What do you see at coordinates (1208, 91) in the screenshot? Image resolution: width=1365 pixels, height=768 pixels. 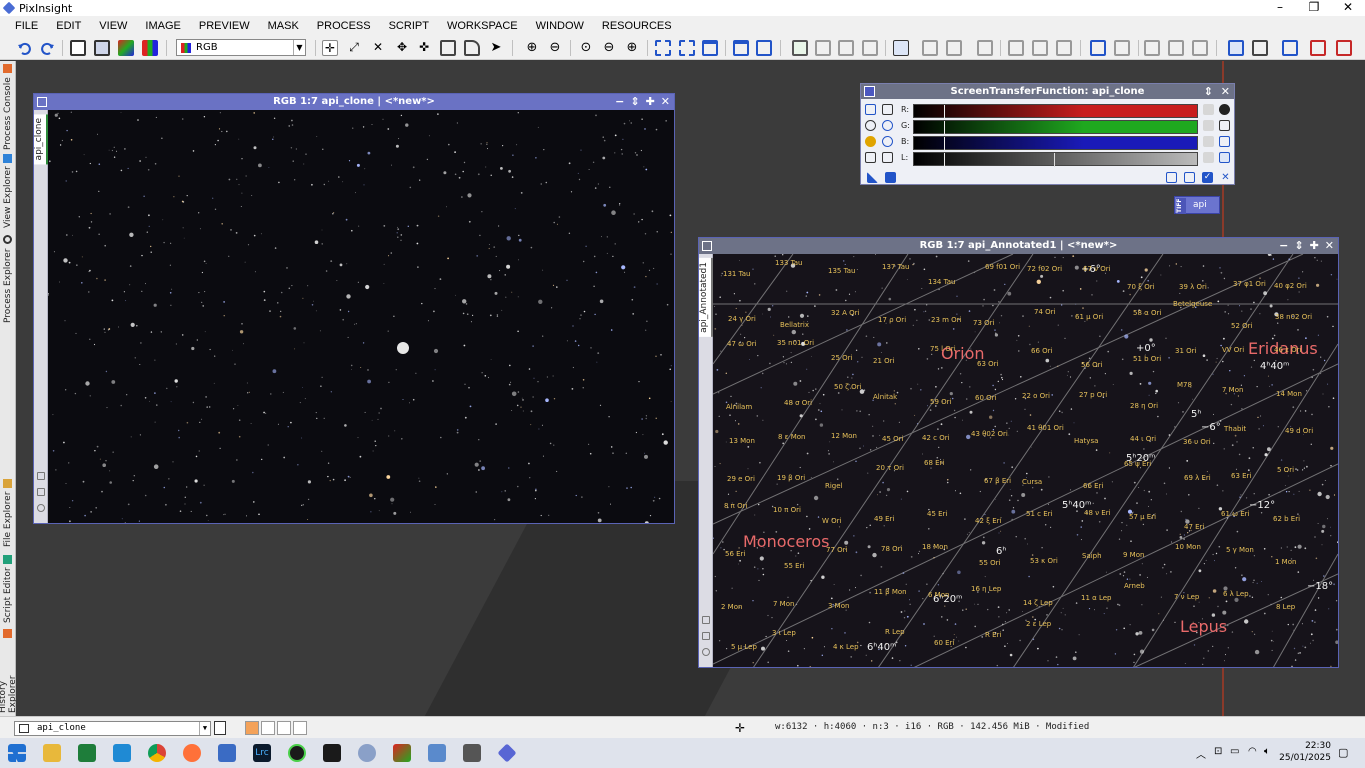 I see `stf-shade-button: ⇕` at bounding box center [1208, 91].